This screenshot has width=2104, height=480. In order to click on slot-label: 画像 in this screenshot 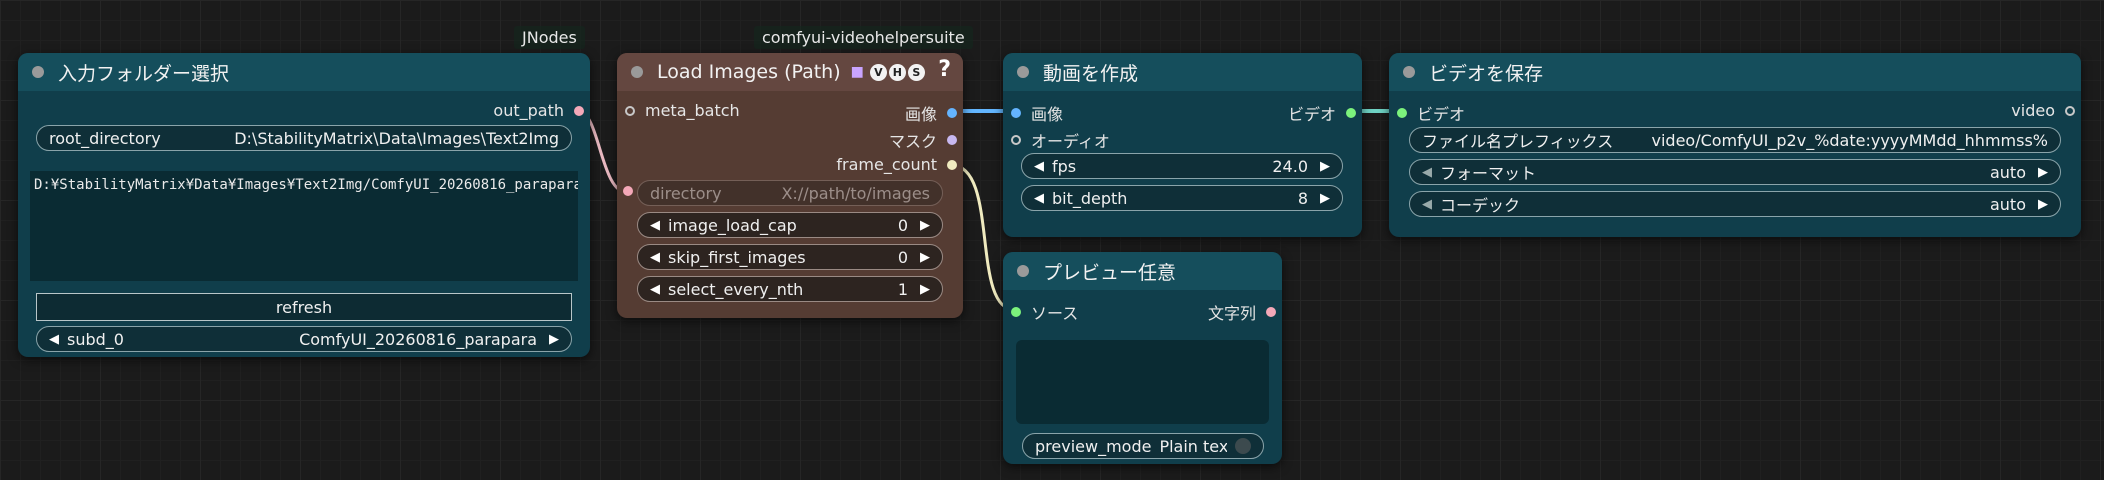, I will do `click(1047, 114)`.